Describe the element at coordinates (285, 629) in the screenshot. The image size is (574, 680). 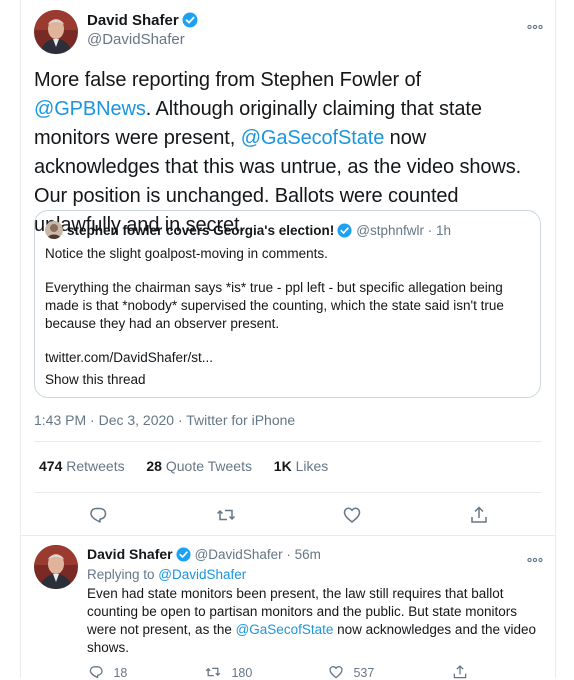
I see `reply-mention-gasecofstate: @GaSecofState` at that location.